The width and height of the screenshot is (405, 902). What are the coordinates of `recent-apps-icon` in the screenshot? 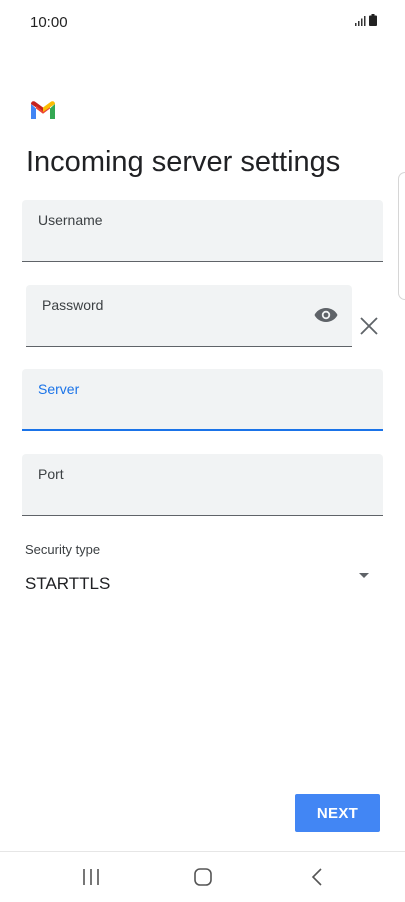 It's located at (91, 877).